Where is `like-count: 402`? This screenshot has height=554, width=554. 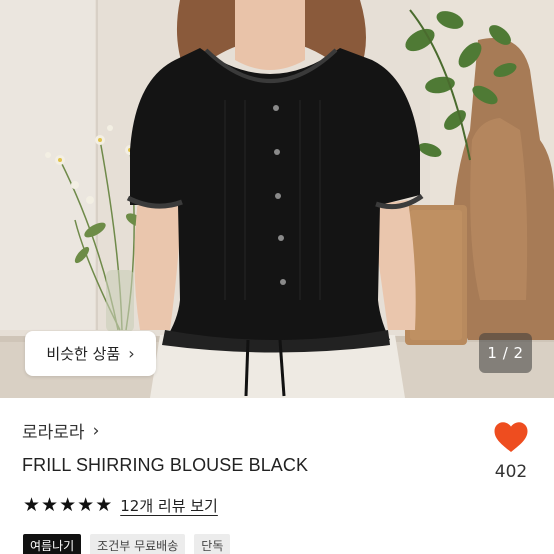 like-count: 402 is located at coordinates (511, 472).